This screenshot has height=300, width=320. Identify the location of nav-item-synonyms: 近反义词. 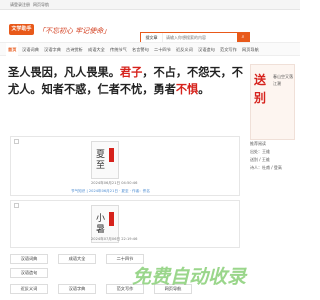
(184, 49).